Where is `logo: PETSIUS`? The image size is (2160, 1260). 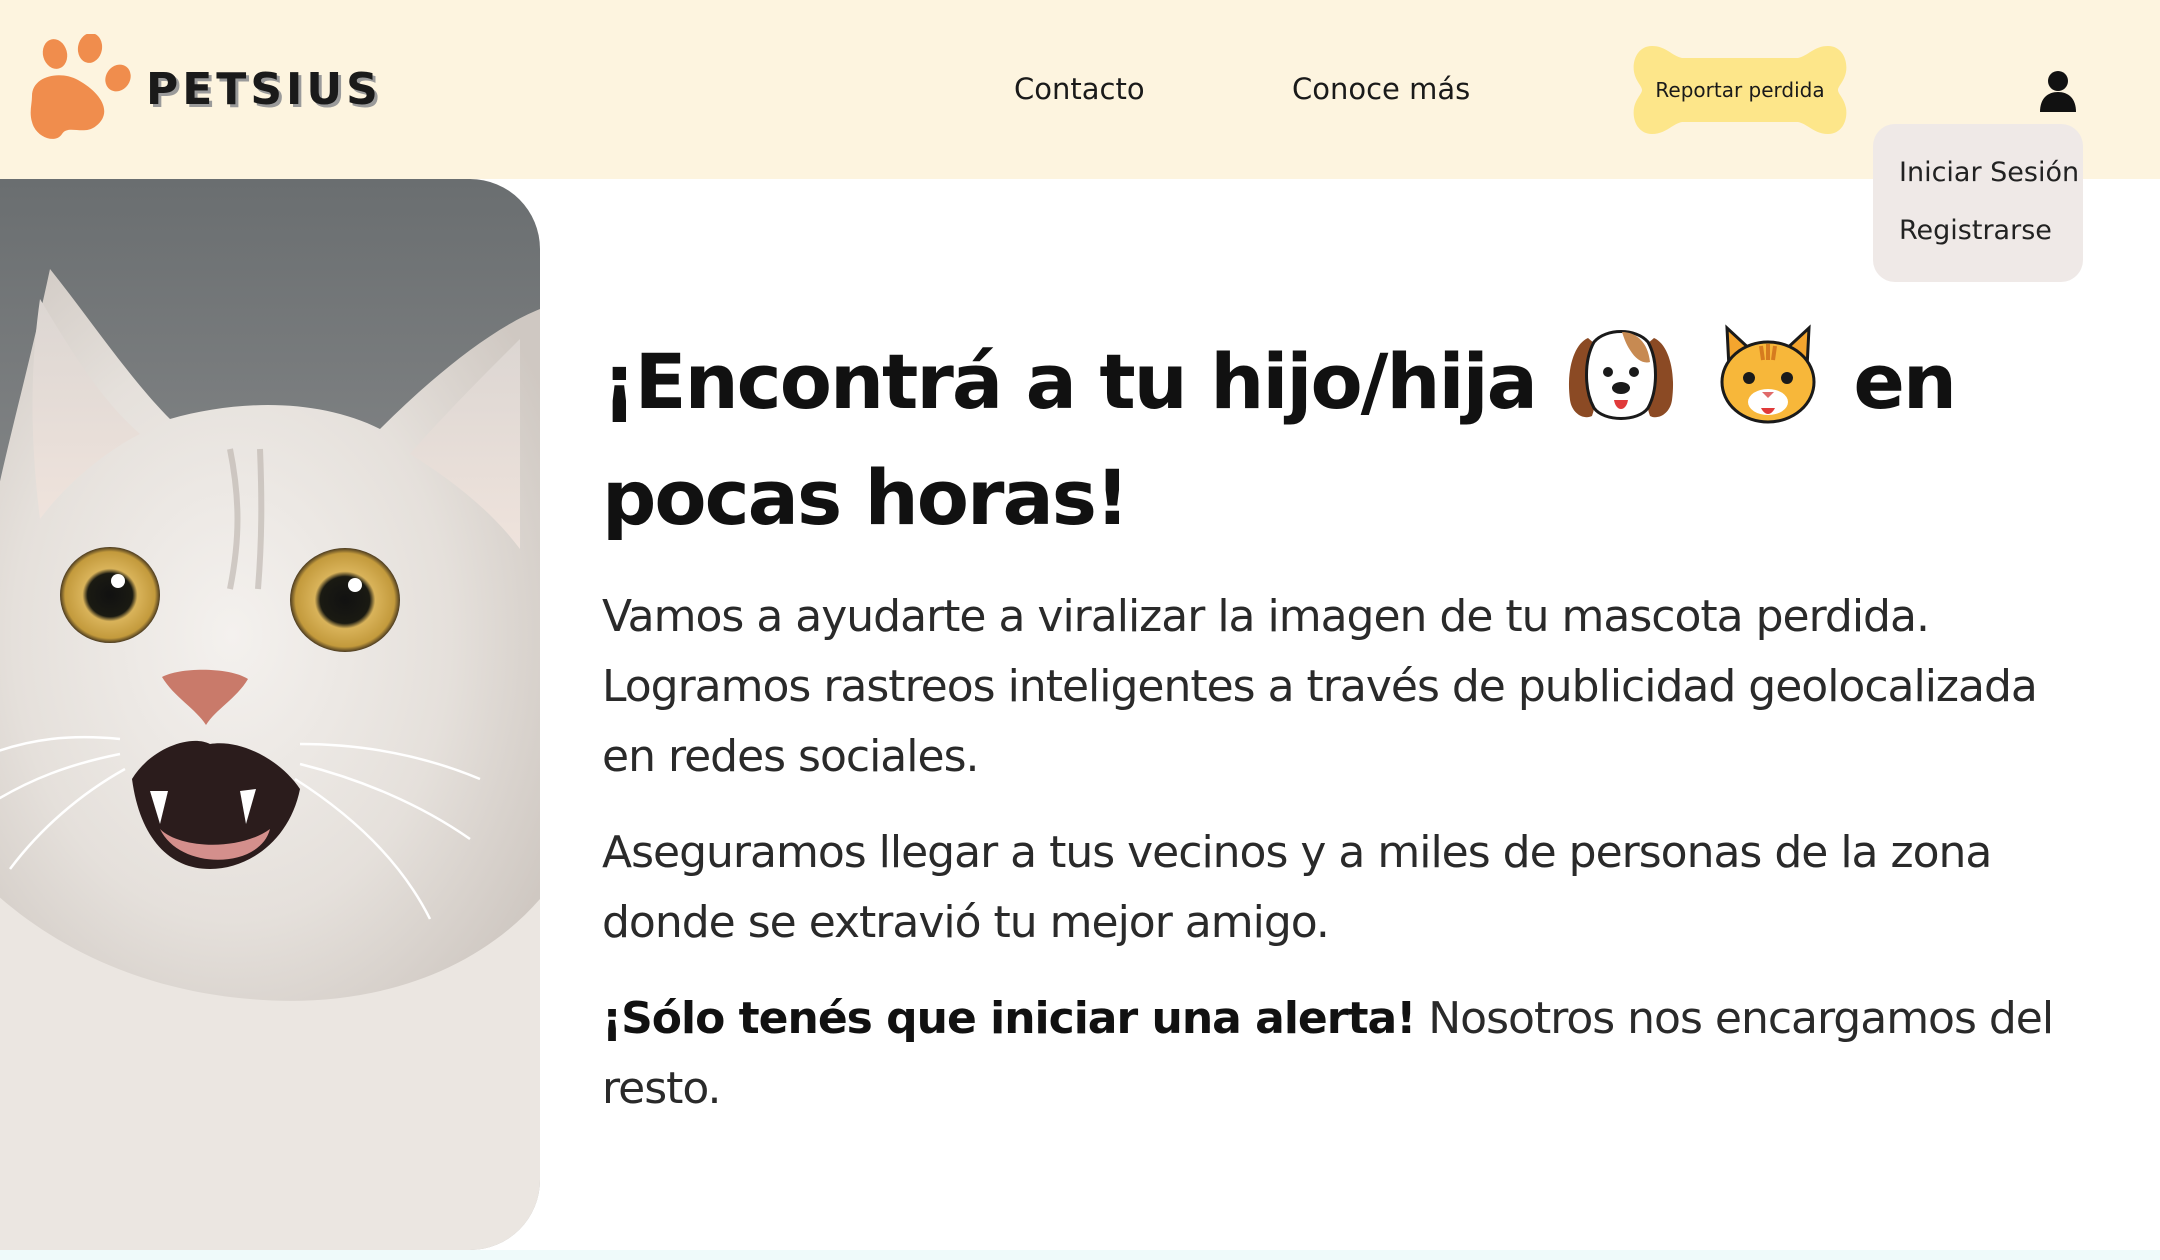 logo: PETSIUS is located at coordinates (200, 90).